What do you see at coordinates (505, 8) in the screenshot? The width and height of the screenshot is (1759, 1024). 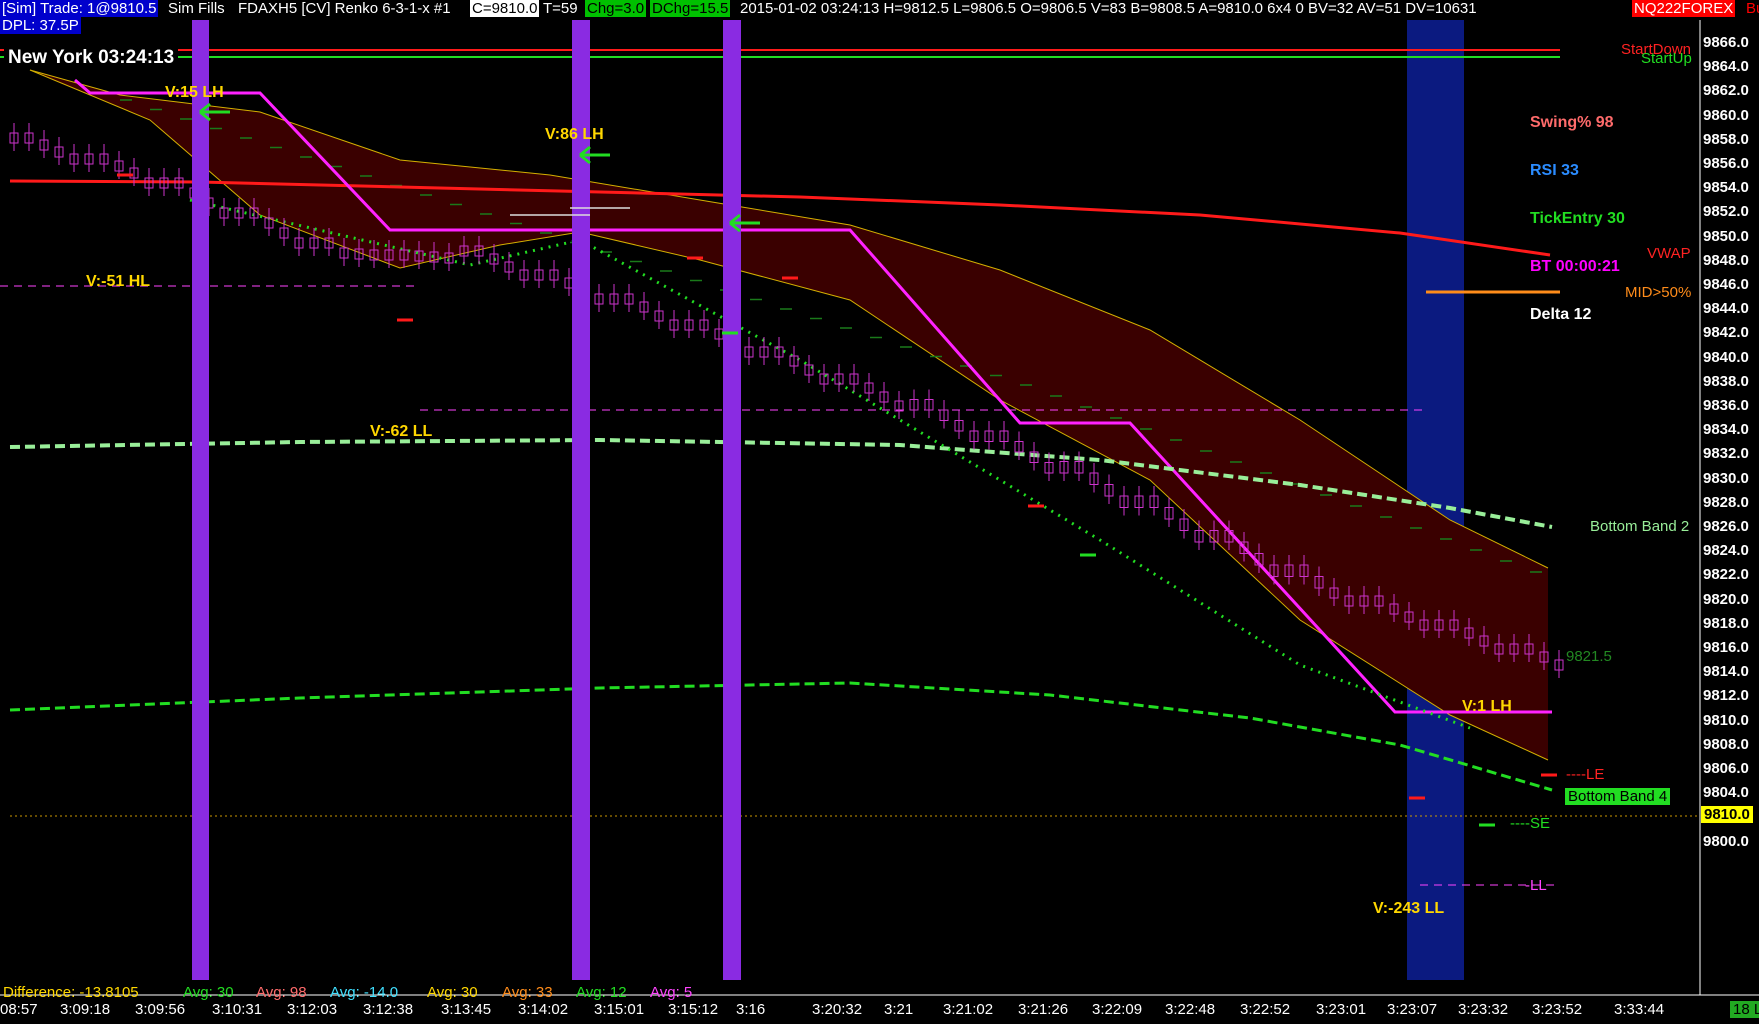 I see `header-cell-3: C=9810.0` at bounding box center [505, 8].